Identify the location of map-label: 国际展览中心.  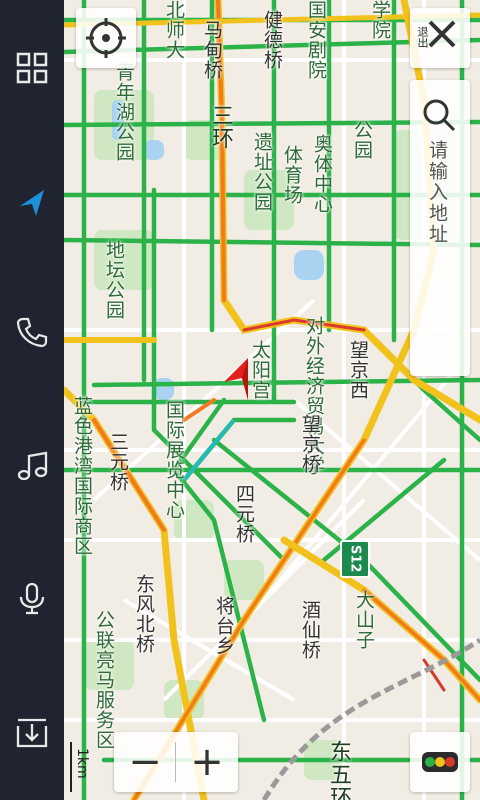
(174, 460).